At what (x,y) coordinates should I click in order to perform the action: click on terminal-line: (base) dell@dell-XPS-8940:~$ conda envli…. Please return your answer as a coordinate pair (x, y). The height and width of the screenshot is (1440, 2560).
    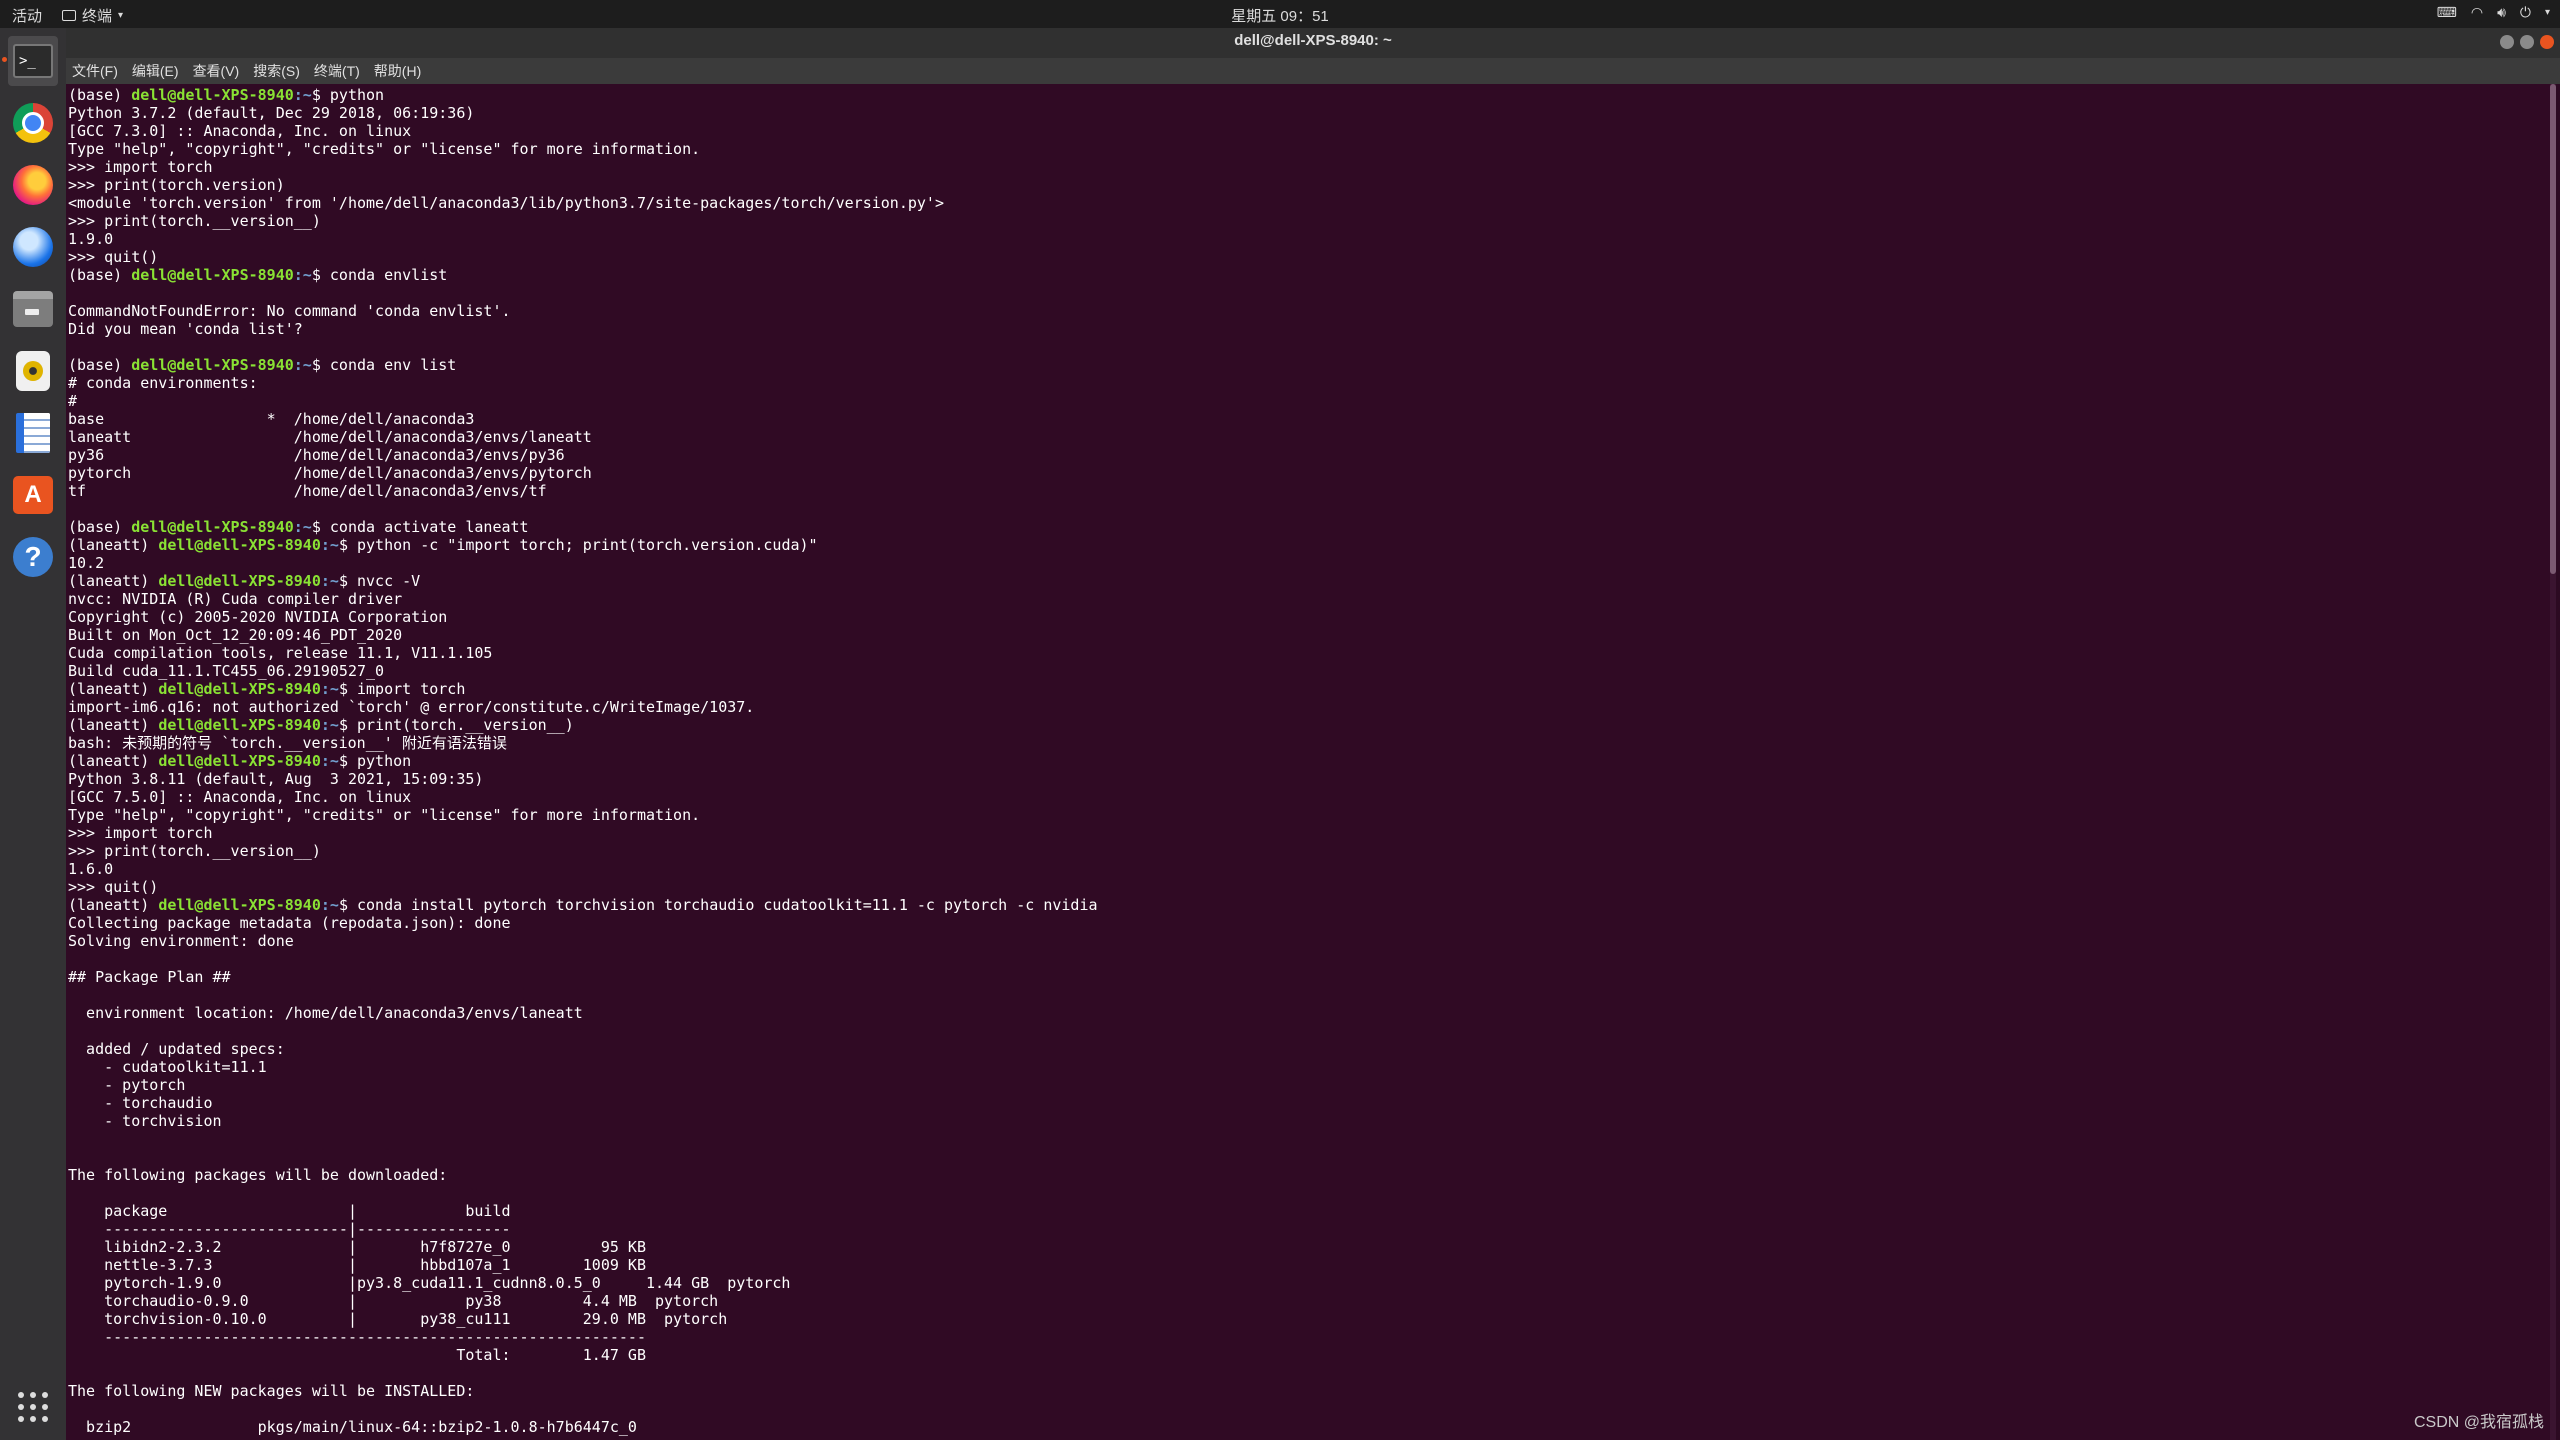
    Looking at the image, I should click on (583, 275).